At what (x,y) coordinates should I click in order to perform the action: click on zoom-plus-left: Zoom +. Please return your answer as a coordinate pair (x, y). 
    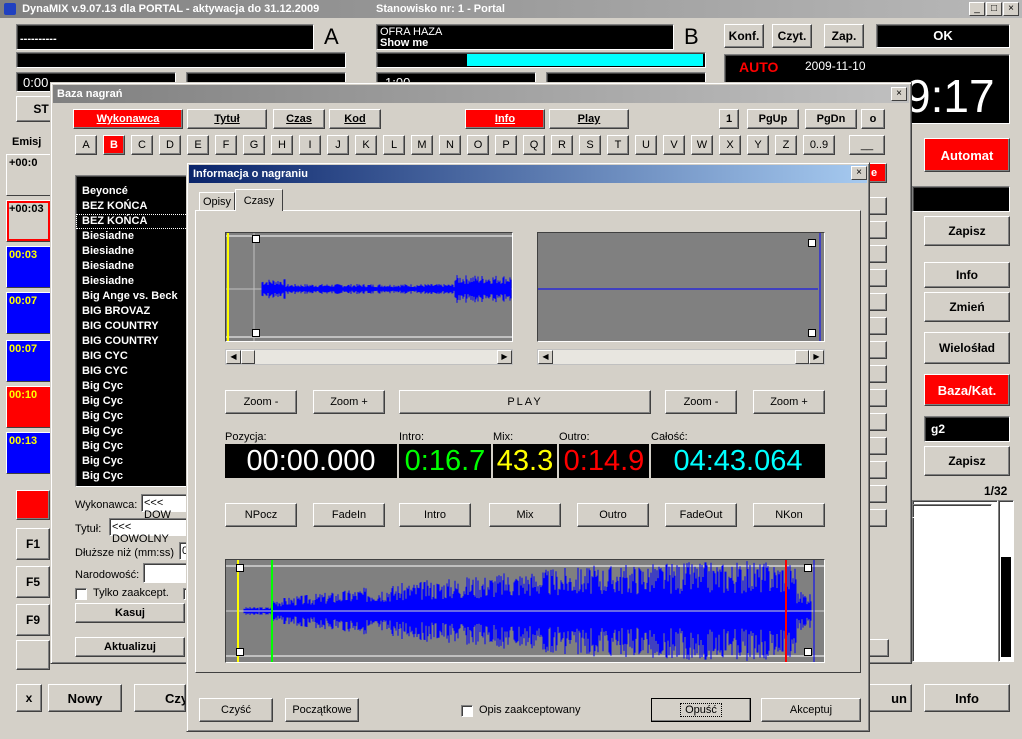
    Looking at the image, I should click on (349, 402).